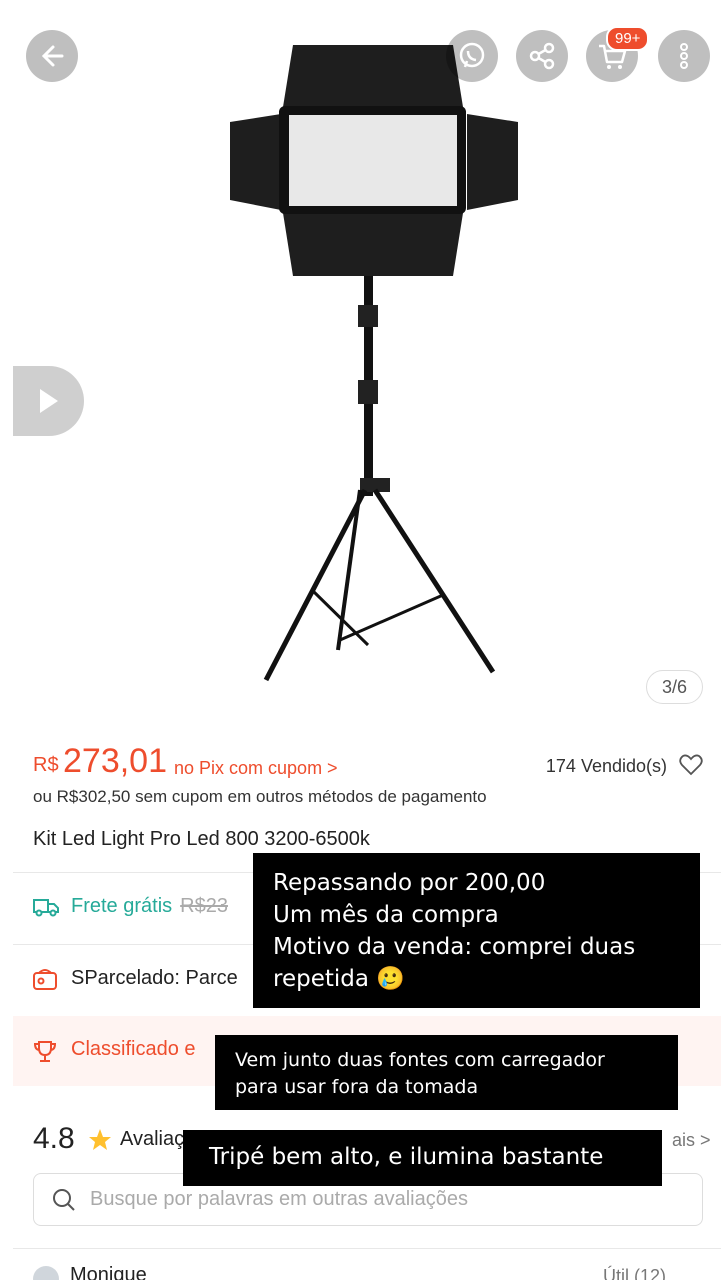 The height and width of the screenshot is (1280, 721). I want to click on shipping-old-price: R$23, so click(204, 906).